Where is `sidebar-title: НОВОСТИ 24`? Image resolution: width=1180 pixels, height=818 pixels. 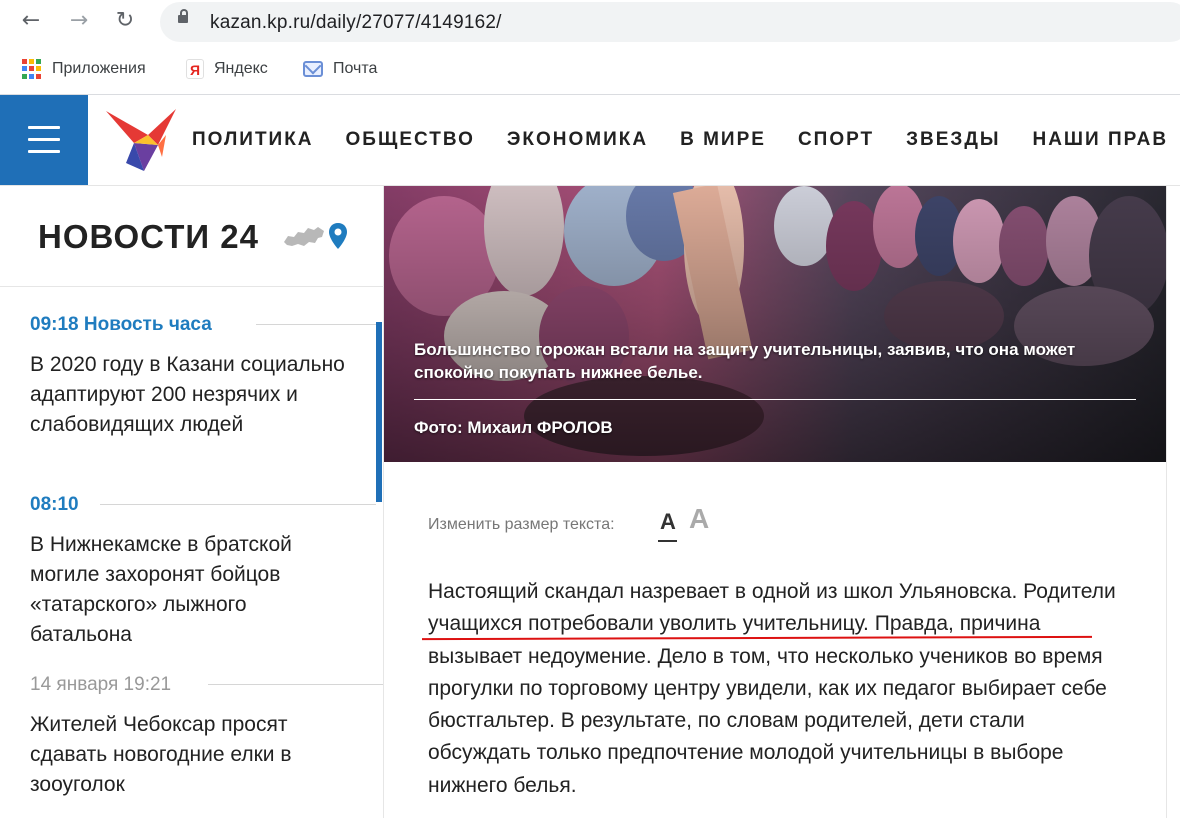 sidebar-title: НОВОСТИ 24 is located at coordinates (148, 237).